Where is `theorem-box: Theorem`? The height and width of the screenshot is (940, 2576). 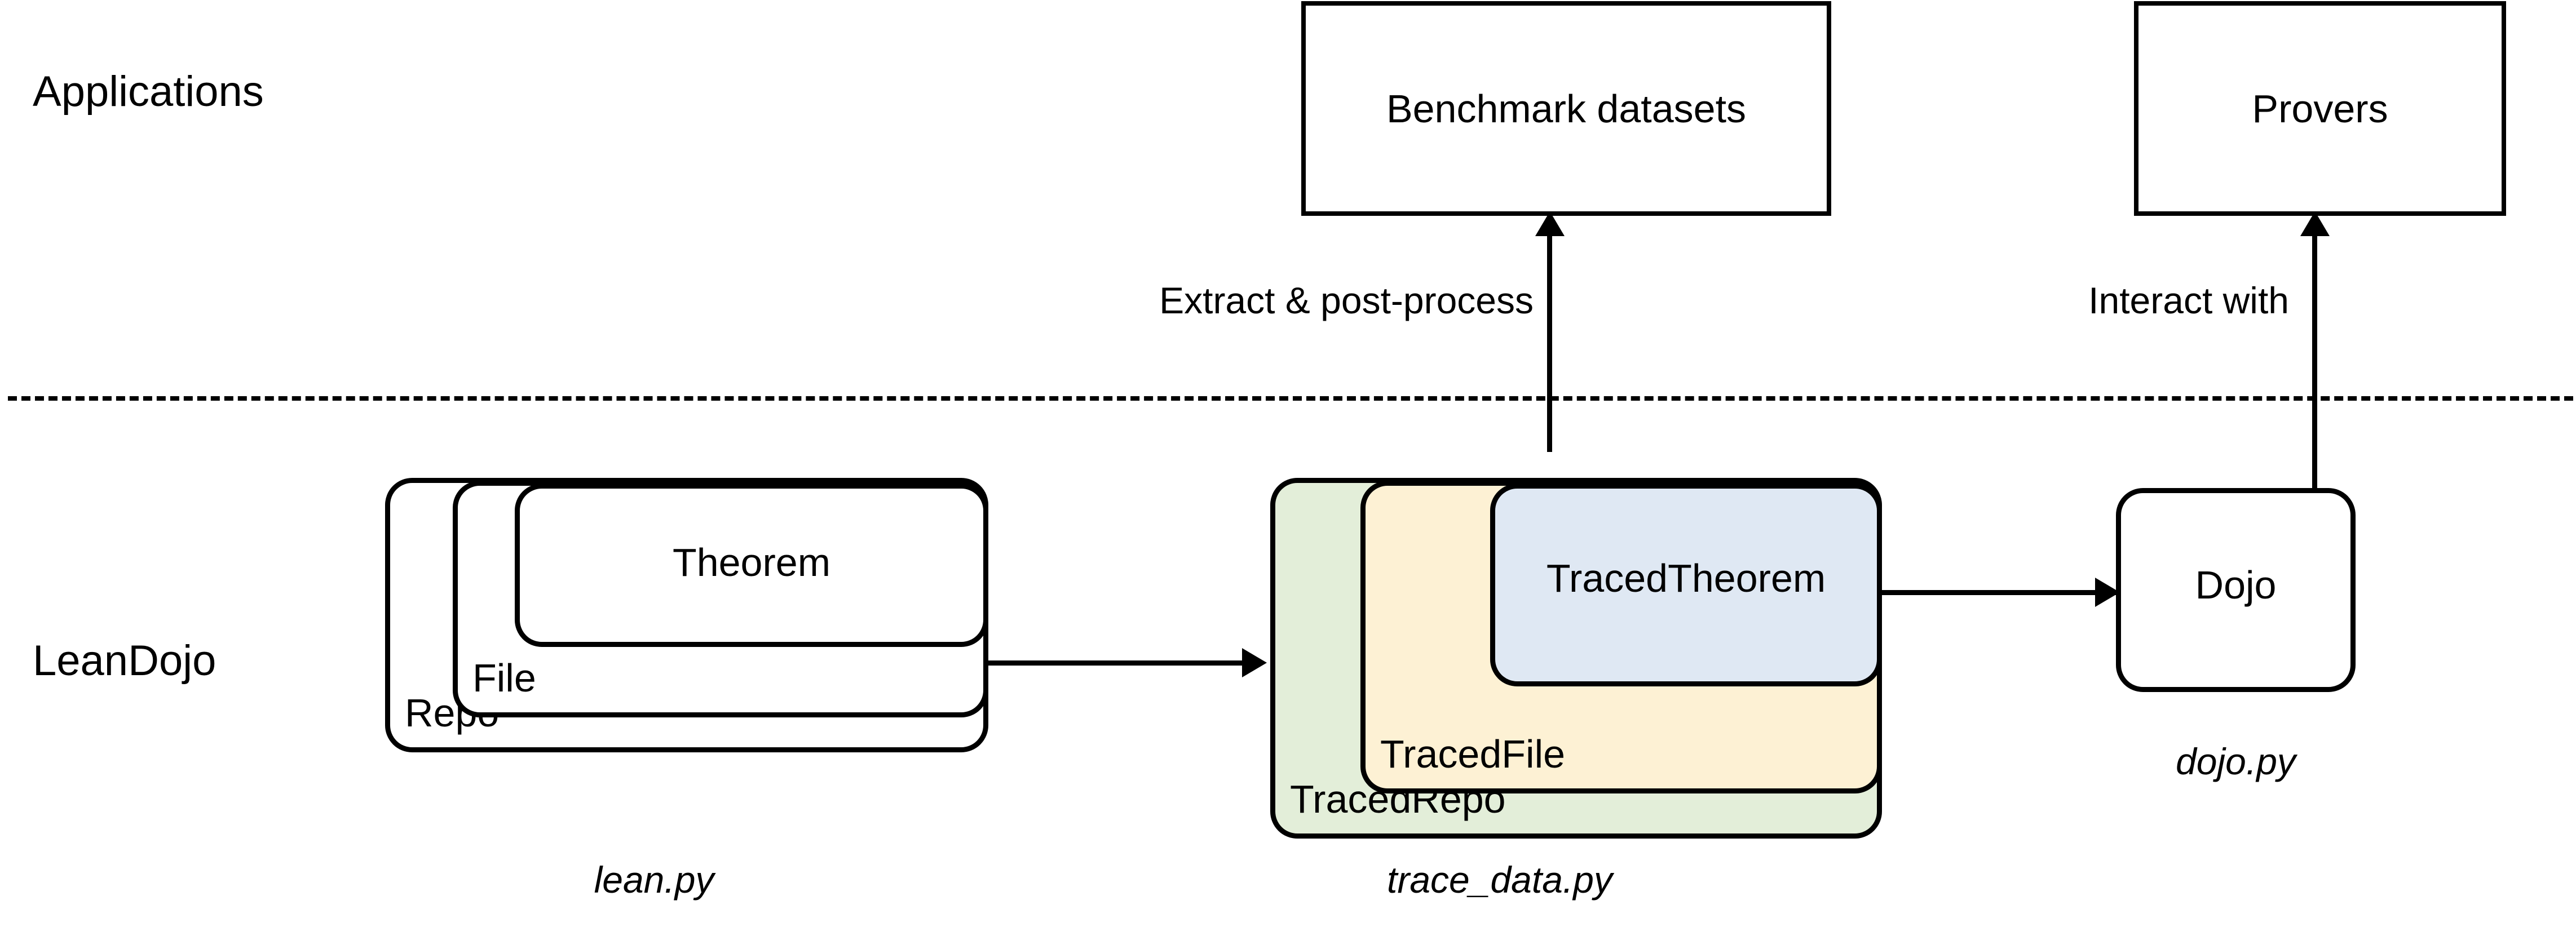 theorem-box: Theorem is located at coordinates (751, 565).